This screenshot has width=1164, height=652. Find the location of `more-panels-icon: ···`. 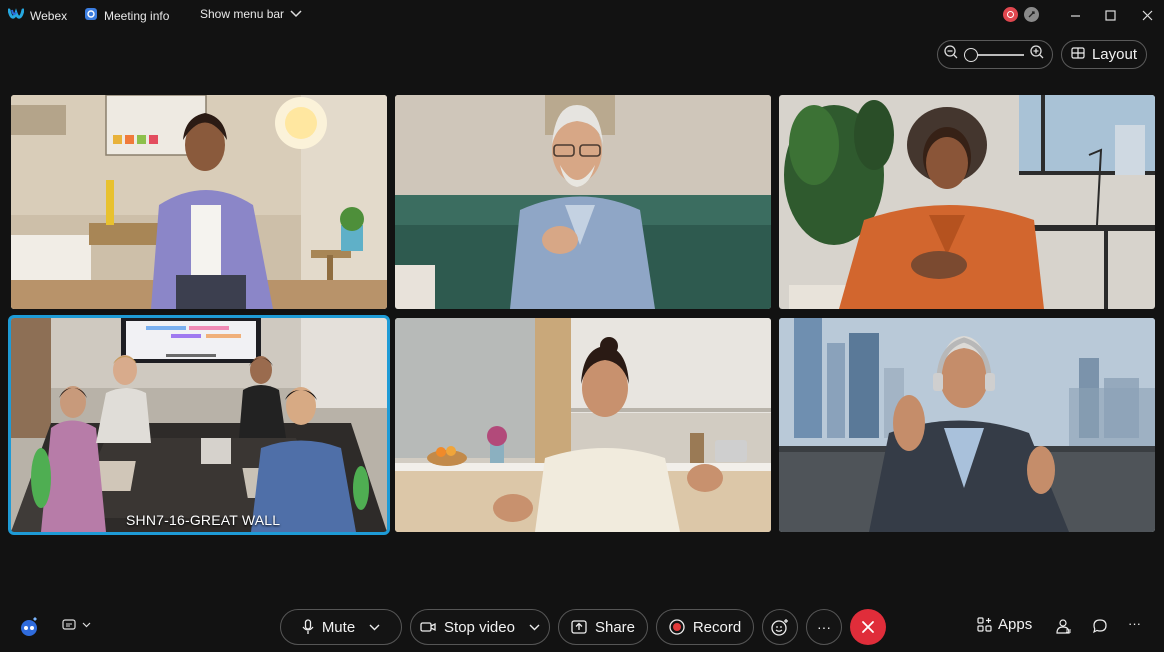

more-panels-icon: ··· is located at coordinates (1134, 623).